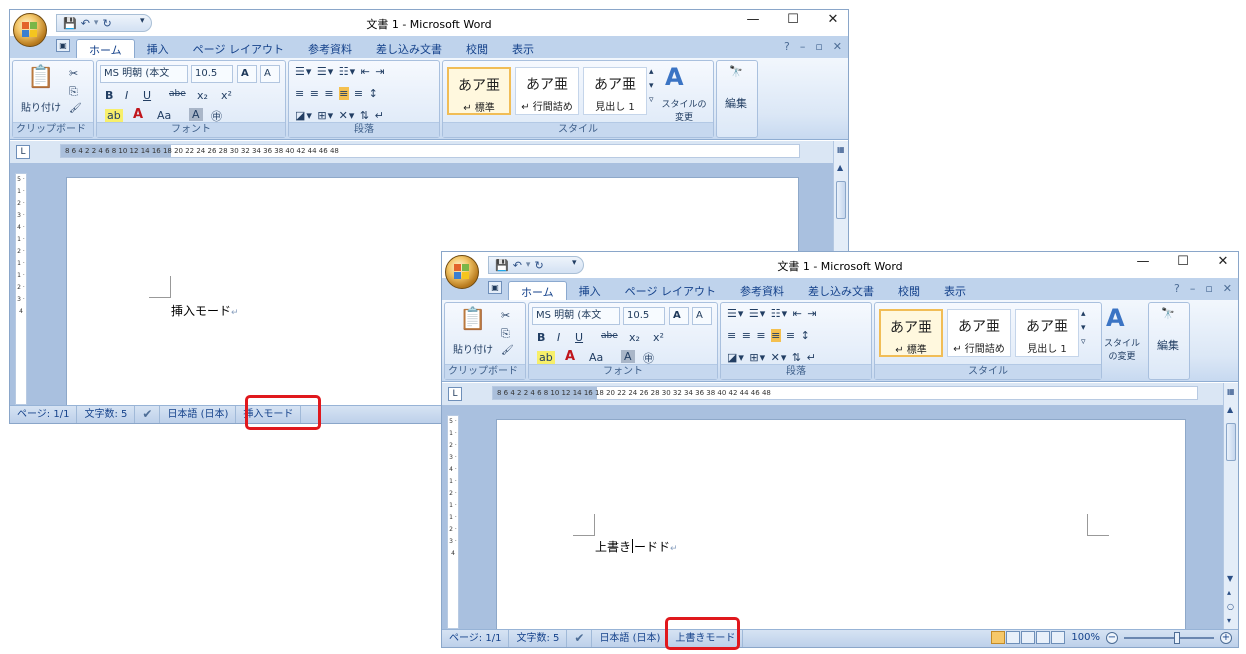 The width and height of the screenshot is (1246, 654). Describe the element at coordinates (23, 152) in the screenshot. I see `tab-selector-button: L` at that location.